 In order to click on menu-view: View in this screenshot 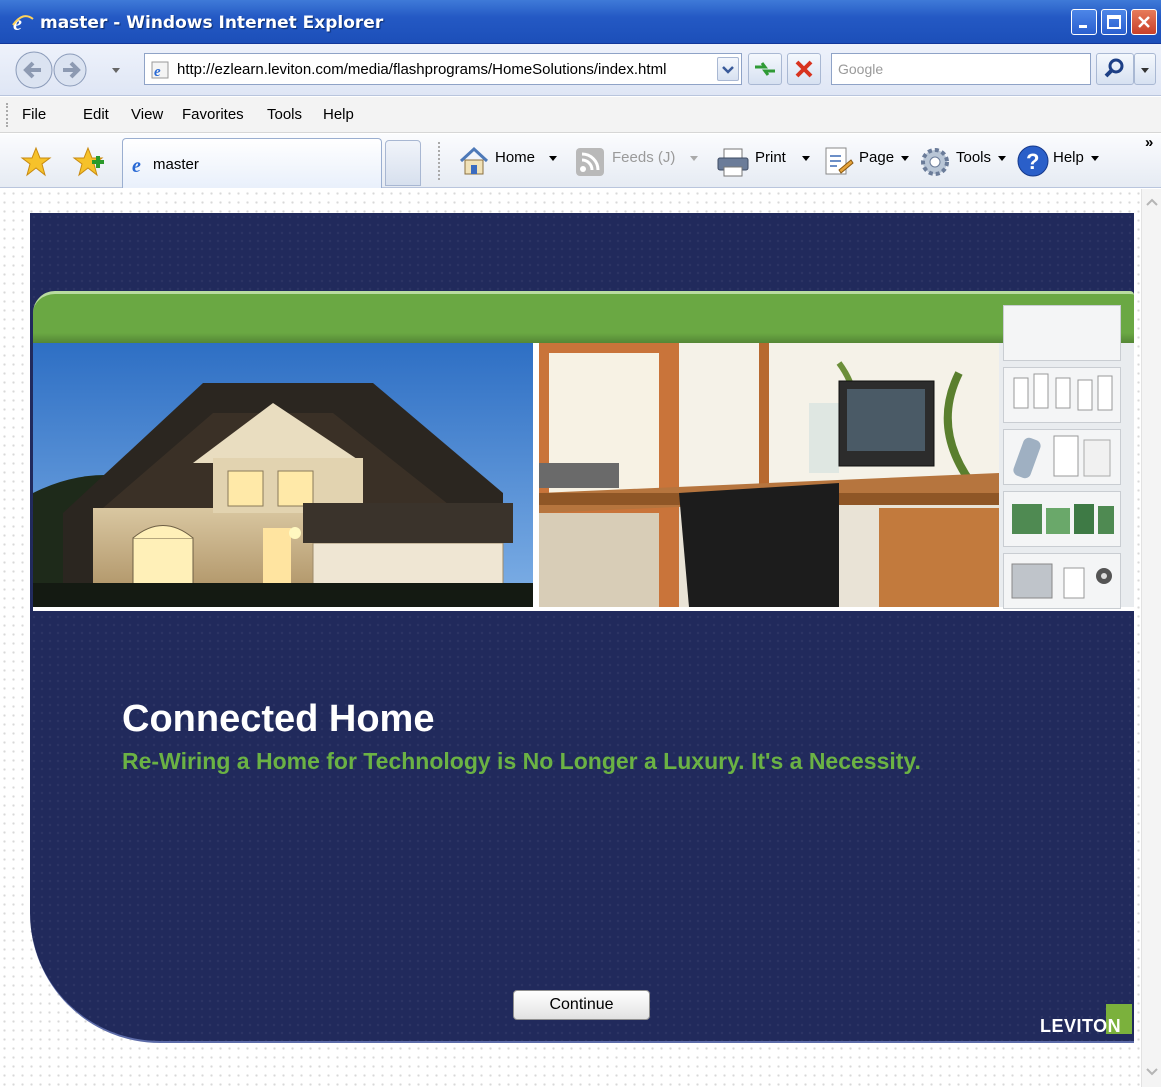, I will do `click(147, 114)`.